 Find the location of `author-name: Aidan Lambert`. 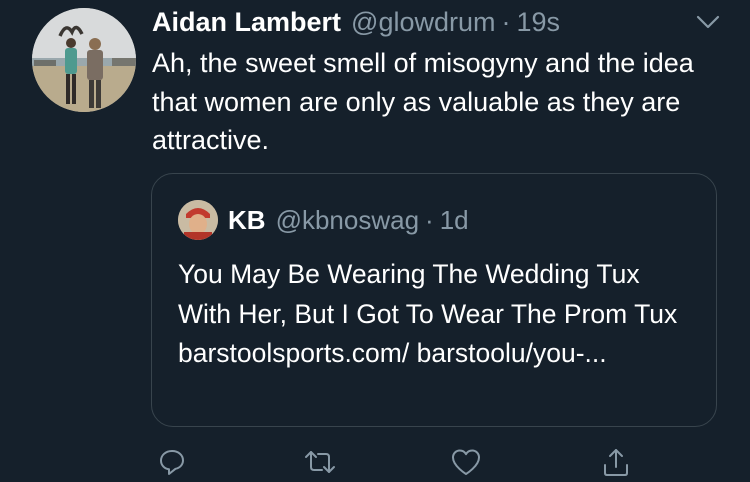

author-name: Aidan Lambert is located at coordinates (246, 22).